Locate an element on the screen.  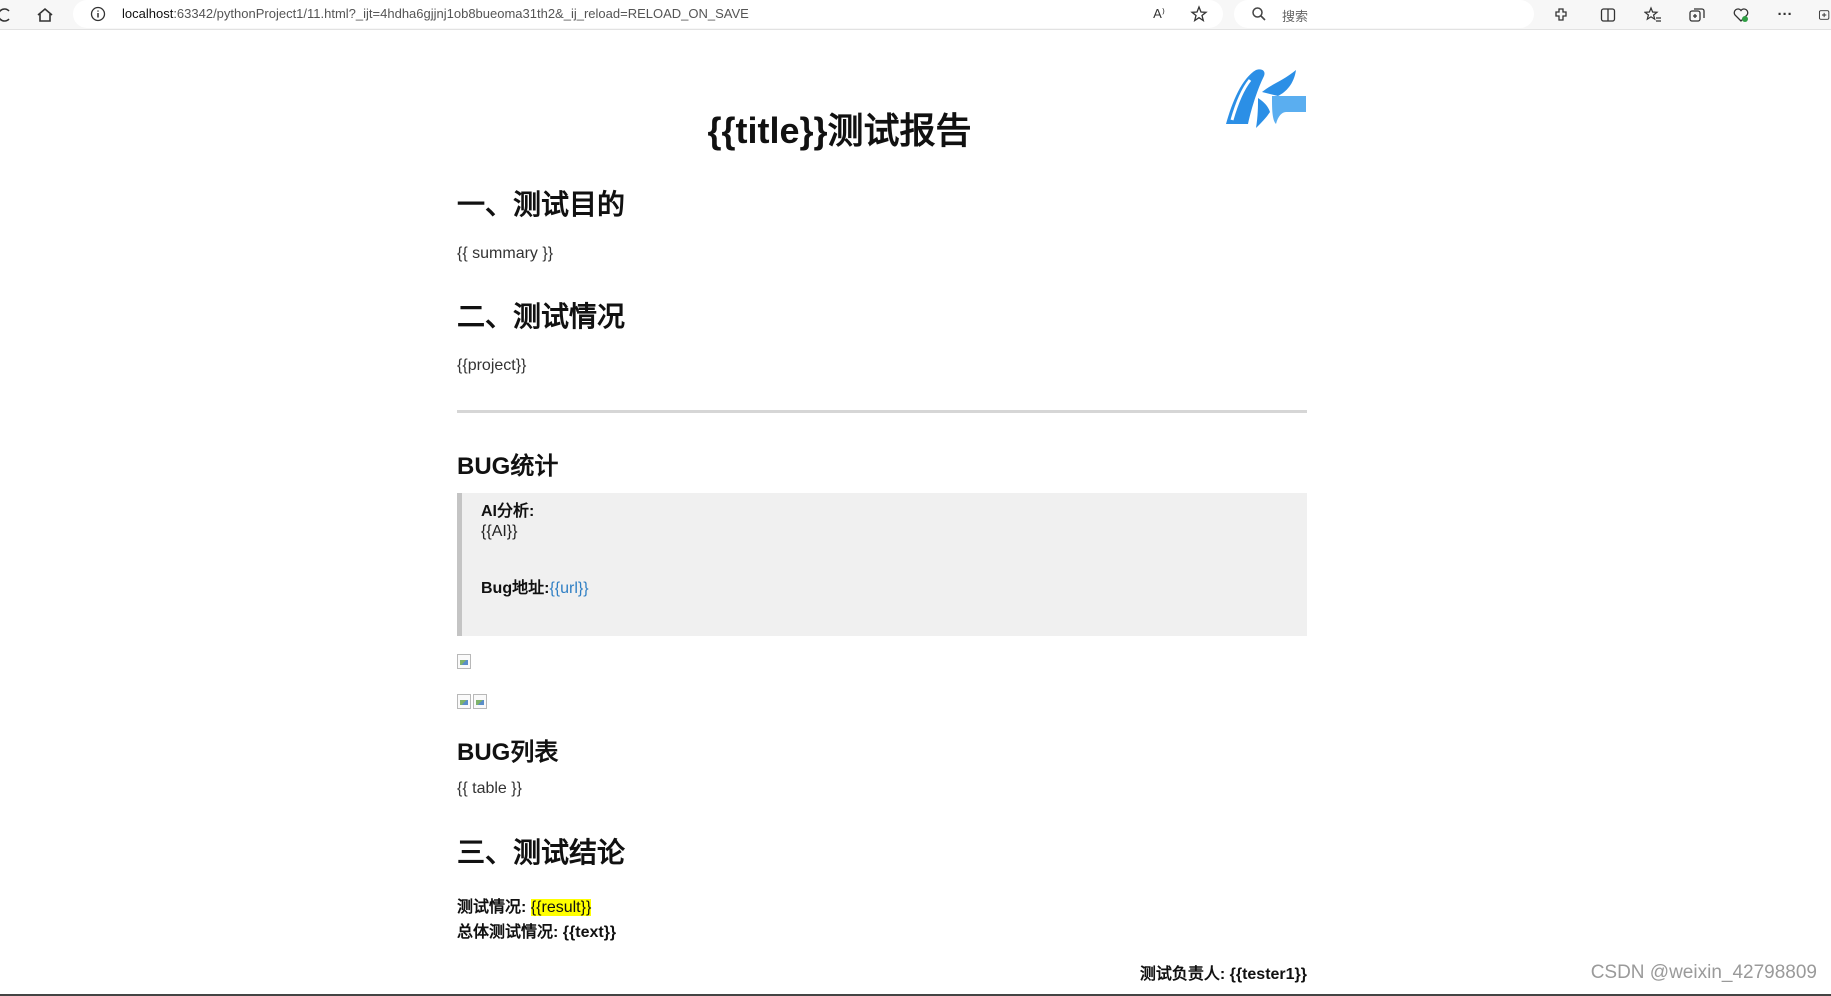
split-screen-icon is located at coordinates (1608, 15).